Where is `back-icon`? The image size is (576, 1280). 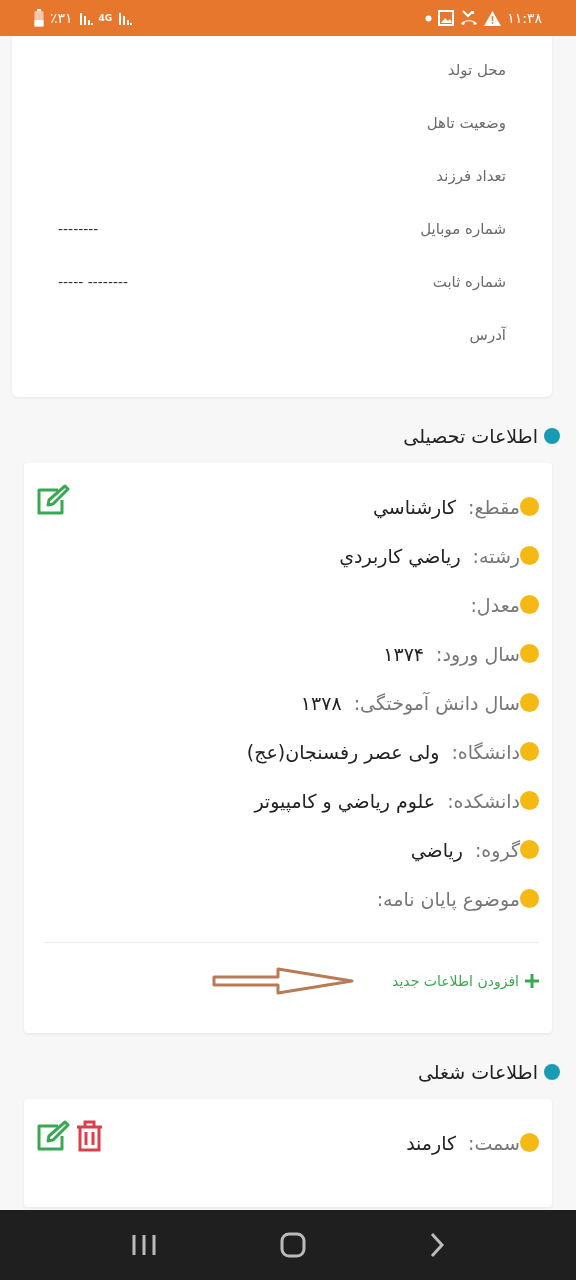 back-icon is located at coordinates (436, 1245).